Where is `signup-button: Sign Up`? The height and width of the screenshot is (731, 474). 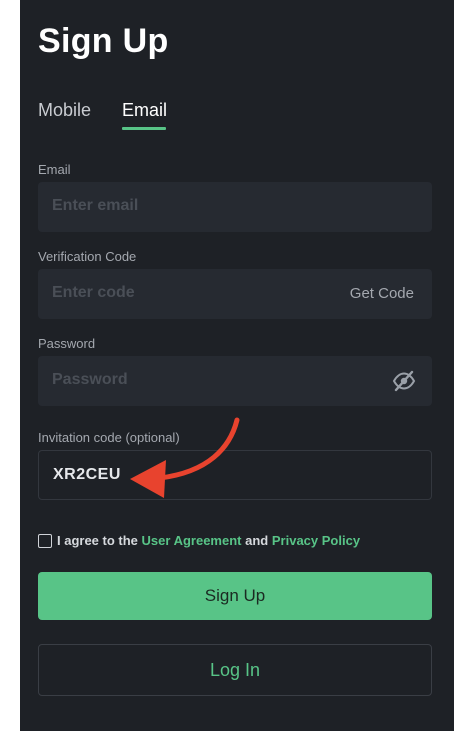 signup-button: Sign Up is located at coordinates (235, 596).